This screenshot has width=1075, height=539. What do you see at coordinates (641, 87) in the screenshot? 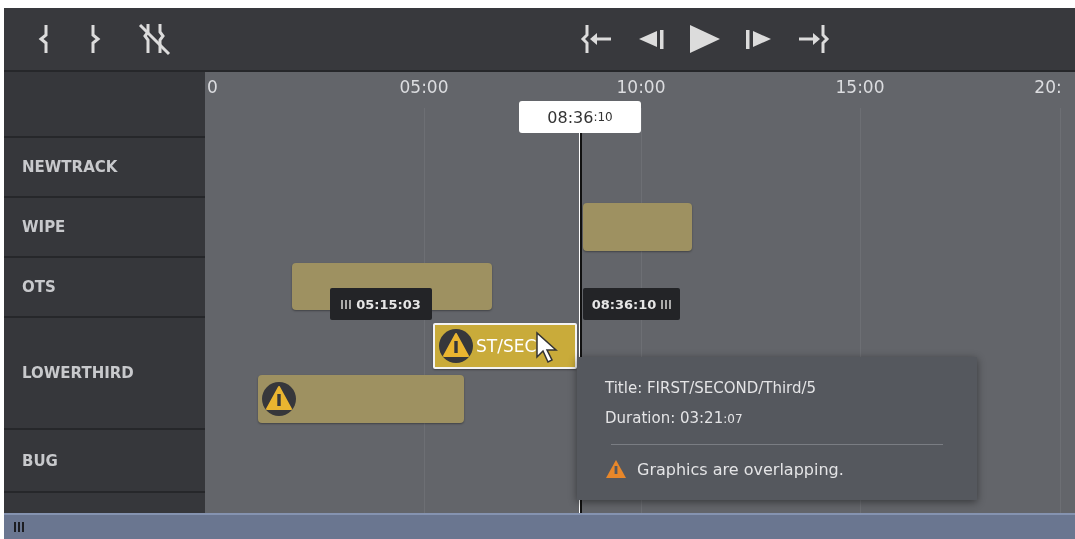
I see `ruler-tick-label: 10:00` at bounding box center [641, 87].